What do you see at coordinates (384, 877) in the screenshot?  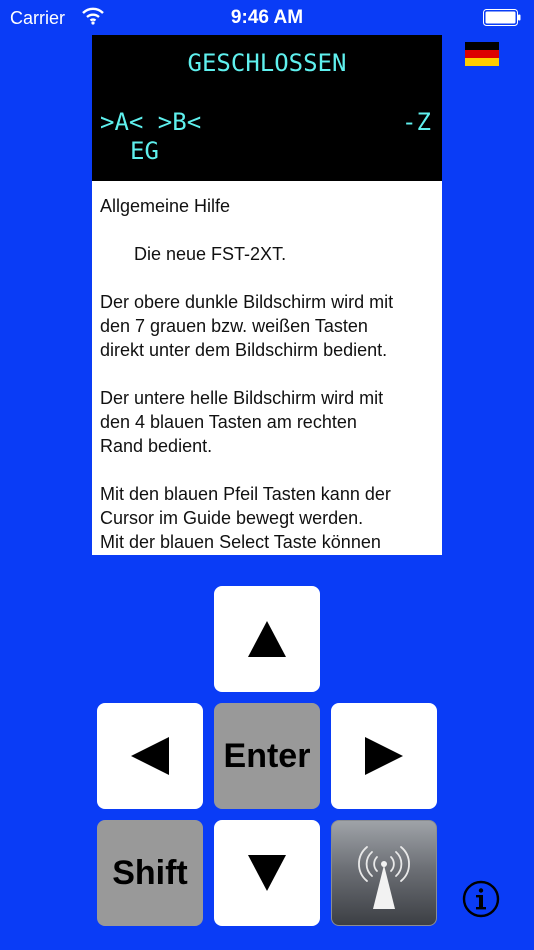 I see `radio-antenna-icon` at bounding box center [384, 877].